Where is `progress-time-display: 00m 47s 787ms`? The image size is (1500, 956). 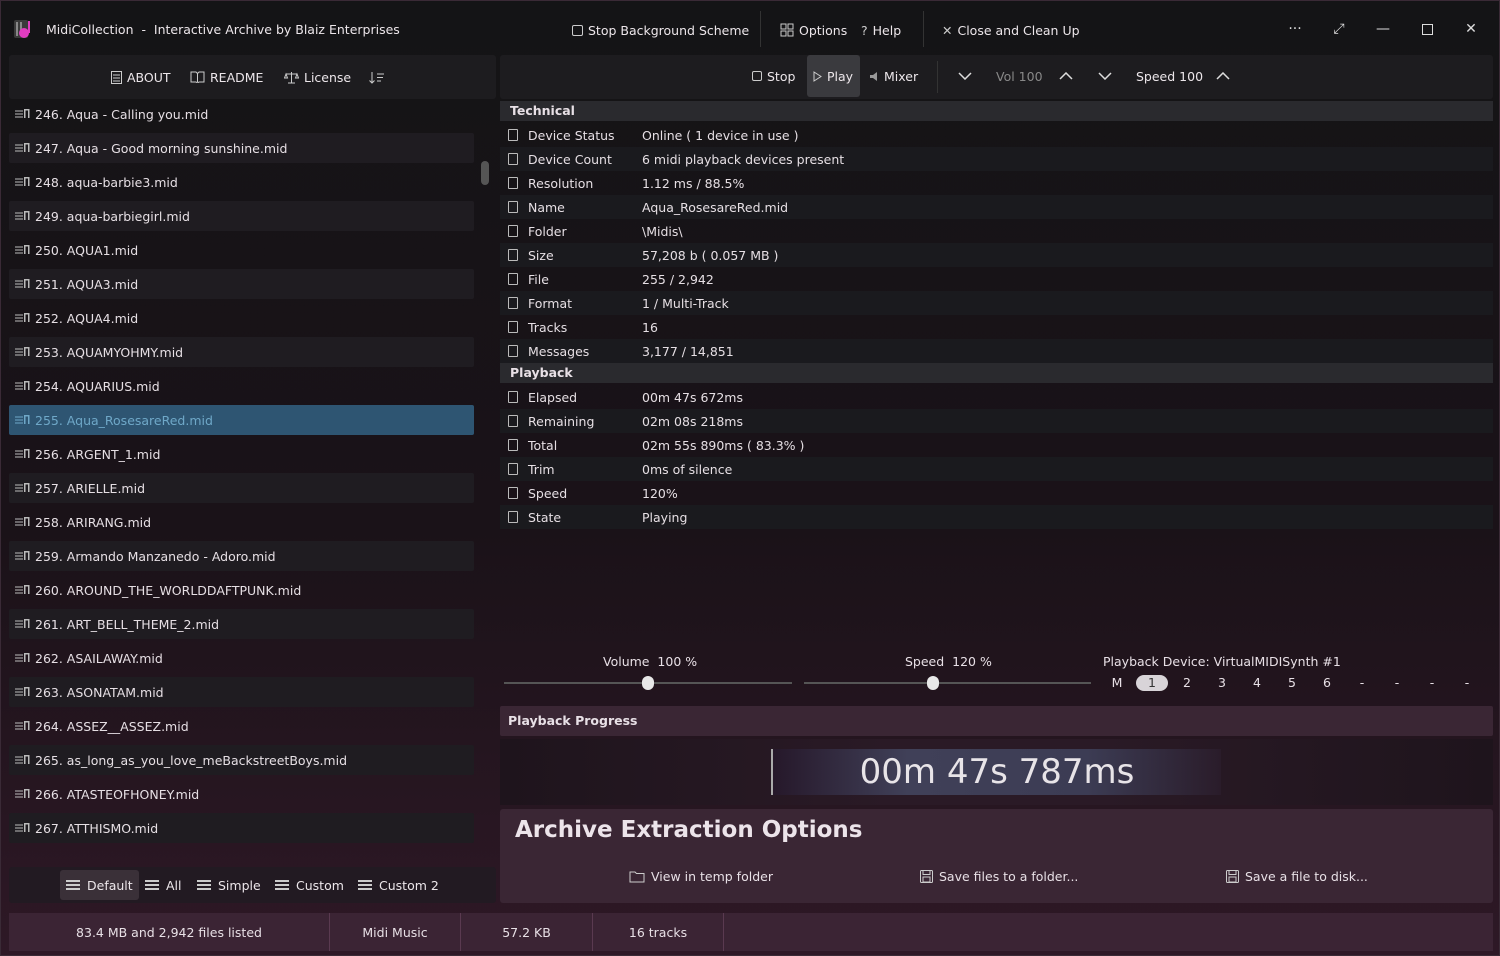
progress-time-display: 00m 47s 787ms is located at coordinates (996, 772).